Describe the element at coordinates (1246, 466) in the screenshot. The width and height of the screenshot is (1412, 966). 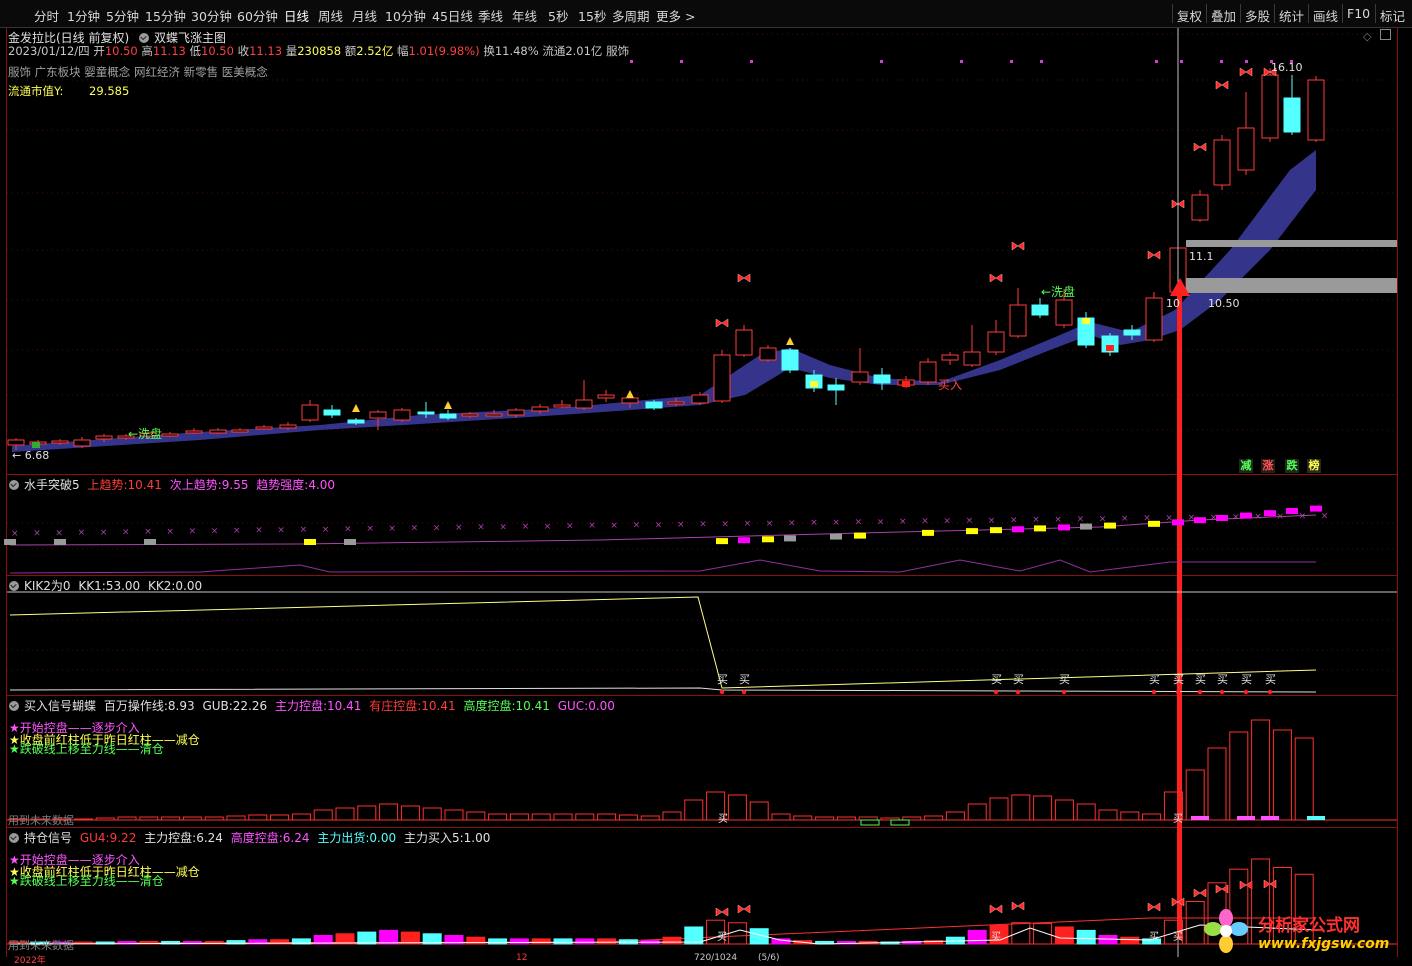
I see `tag-reduce: 减` at that location.